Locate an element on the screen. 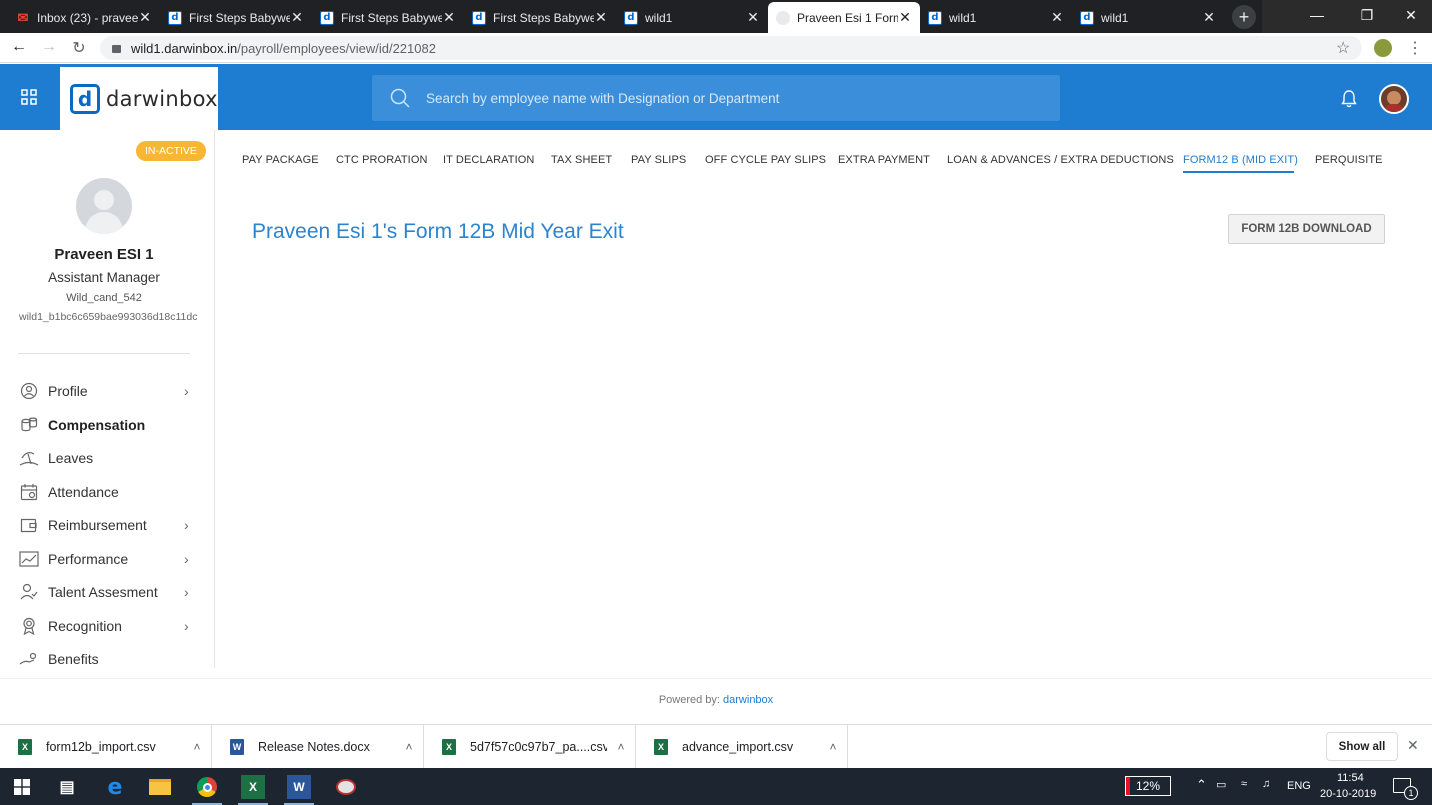 The width and height of the screenshot is (1432, 805). minimize-button: — is located at coordinates (1317, 15).